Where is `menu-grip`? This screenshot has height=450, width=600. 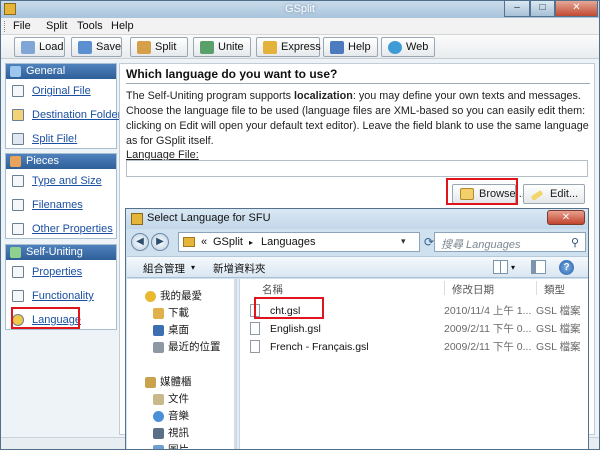 menu-grip is located at coordinates (5, 26).